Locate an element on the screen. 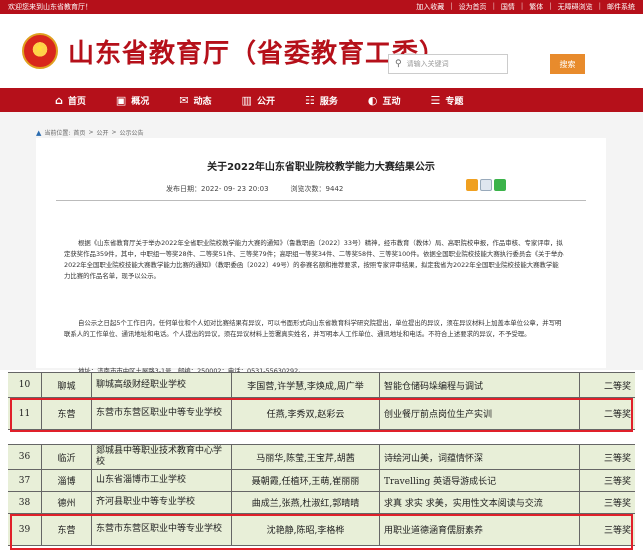 The width and height of the screenshot is (643, 552). home-icon: ⌂ is located at coordinates (59, 100).